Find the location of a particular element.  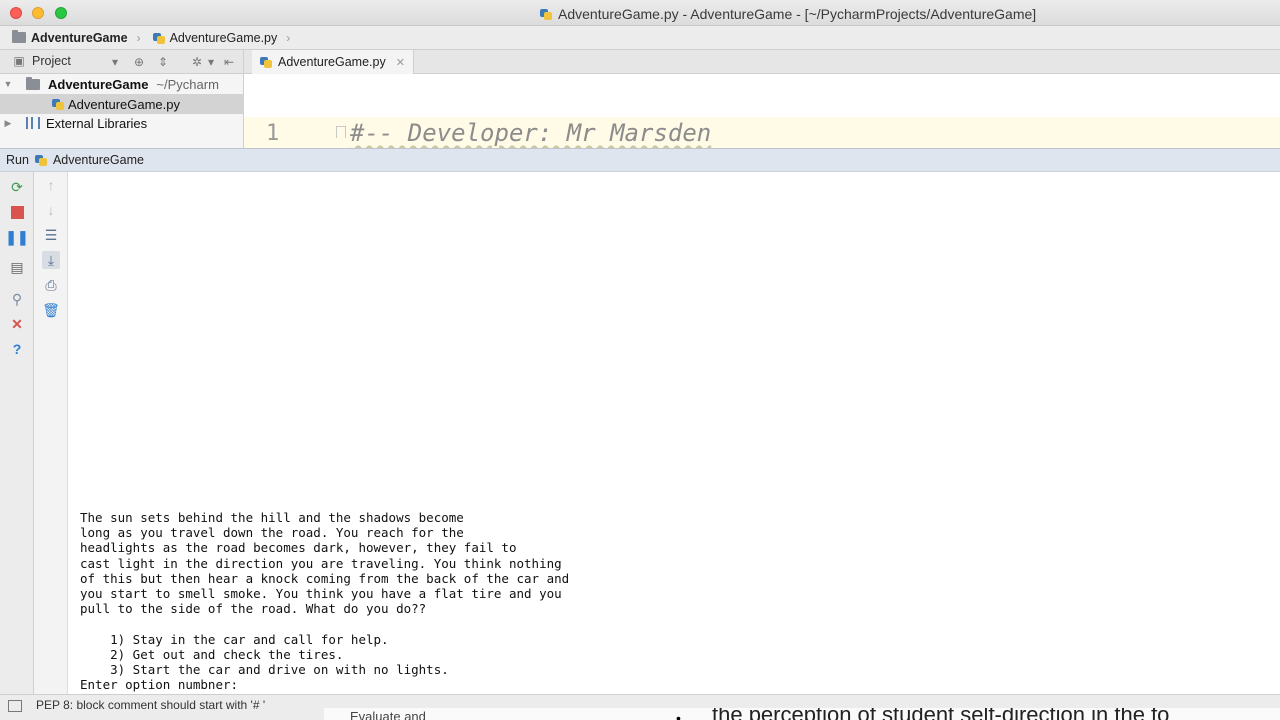

toggle-tool-windows-icon is located at coordinates (15, 706).